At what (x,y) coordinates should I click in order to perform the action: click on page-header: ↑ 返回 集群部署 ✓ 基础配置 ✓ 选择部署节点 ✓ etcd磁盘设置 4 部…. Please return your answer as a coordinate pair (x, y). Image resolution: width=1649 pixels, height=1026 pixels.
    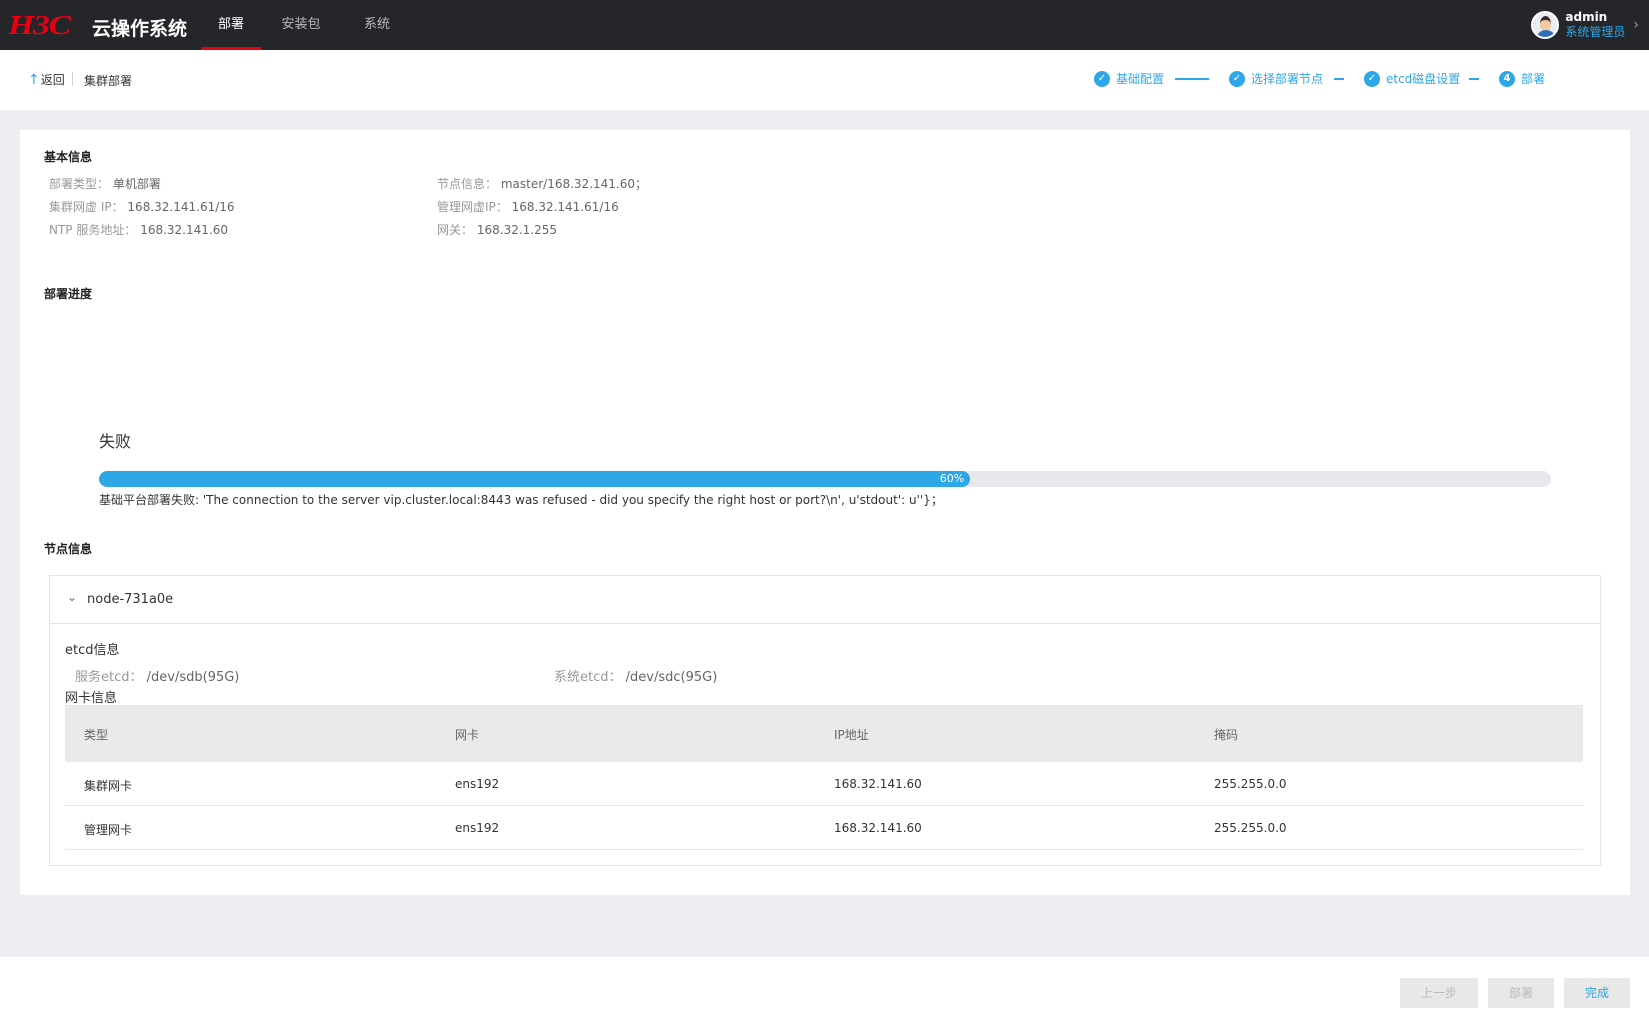
    Looking at the image, I should click on (824, 80).